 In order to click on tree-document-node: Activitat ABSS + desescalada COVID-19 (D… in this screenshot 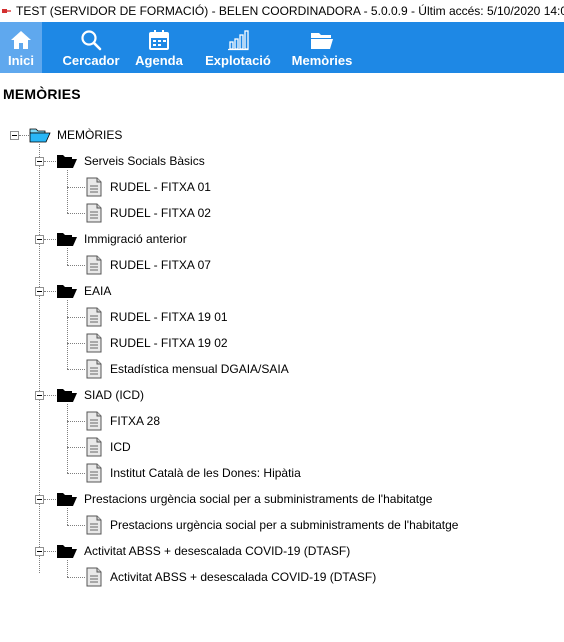, I will do `click(231, 577)`.